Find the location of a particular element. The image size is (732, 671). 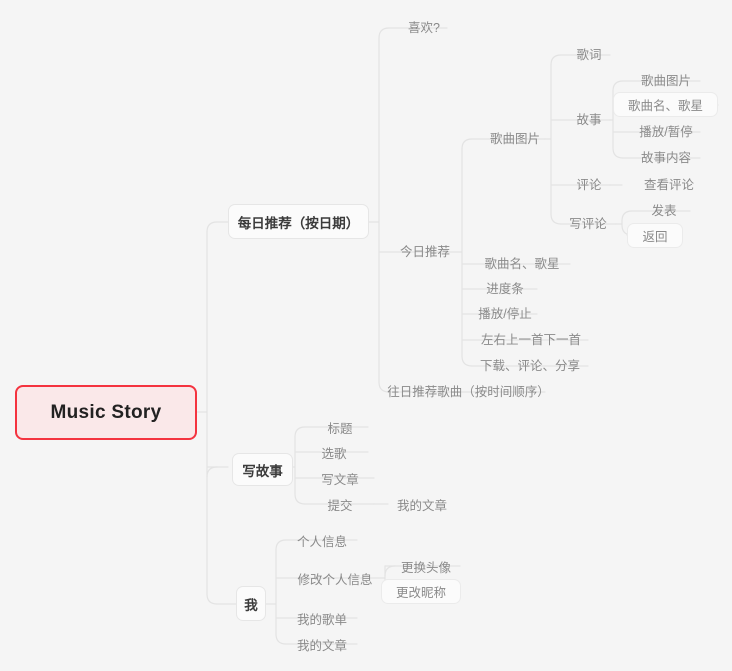

node-prev-next-song: 左右上一首下一首 is located at coordinates (531, 338).